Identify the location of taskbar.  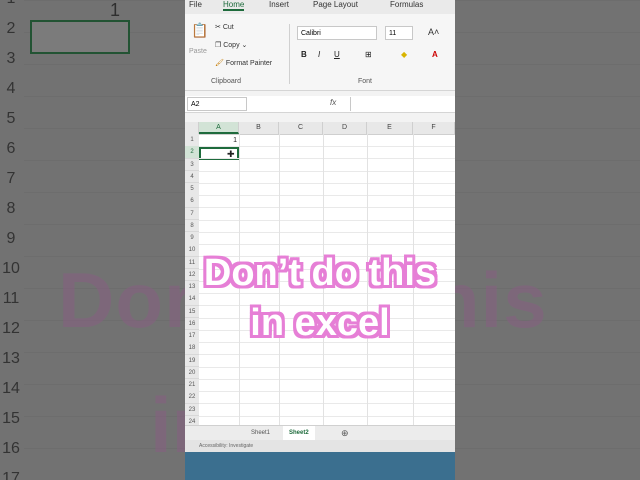
(320, 466).